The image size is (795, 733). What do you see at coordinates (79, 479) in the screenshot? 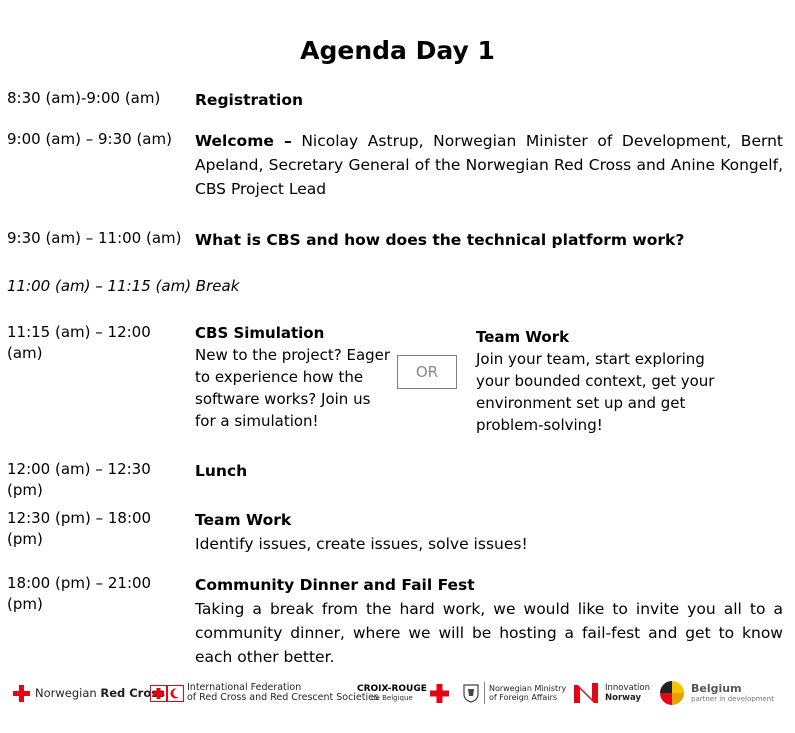
I see `row-time: 12:00 (am) – 12:30 (pm)` at bounding box center [79, 479].